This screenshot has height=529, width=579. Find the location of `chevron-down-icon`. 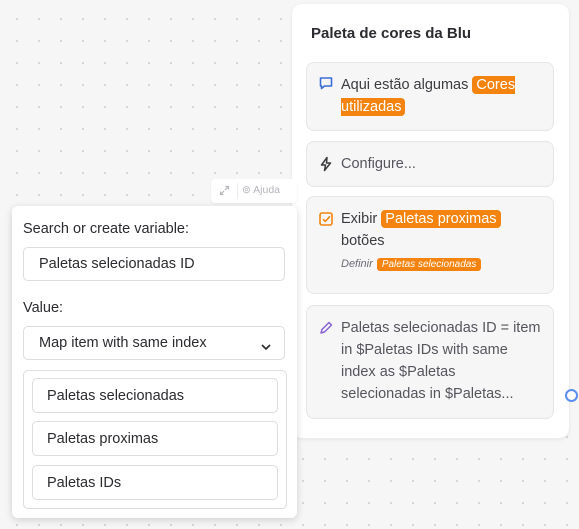

chevron-down-icon is located at coordinates (266, 347).